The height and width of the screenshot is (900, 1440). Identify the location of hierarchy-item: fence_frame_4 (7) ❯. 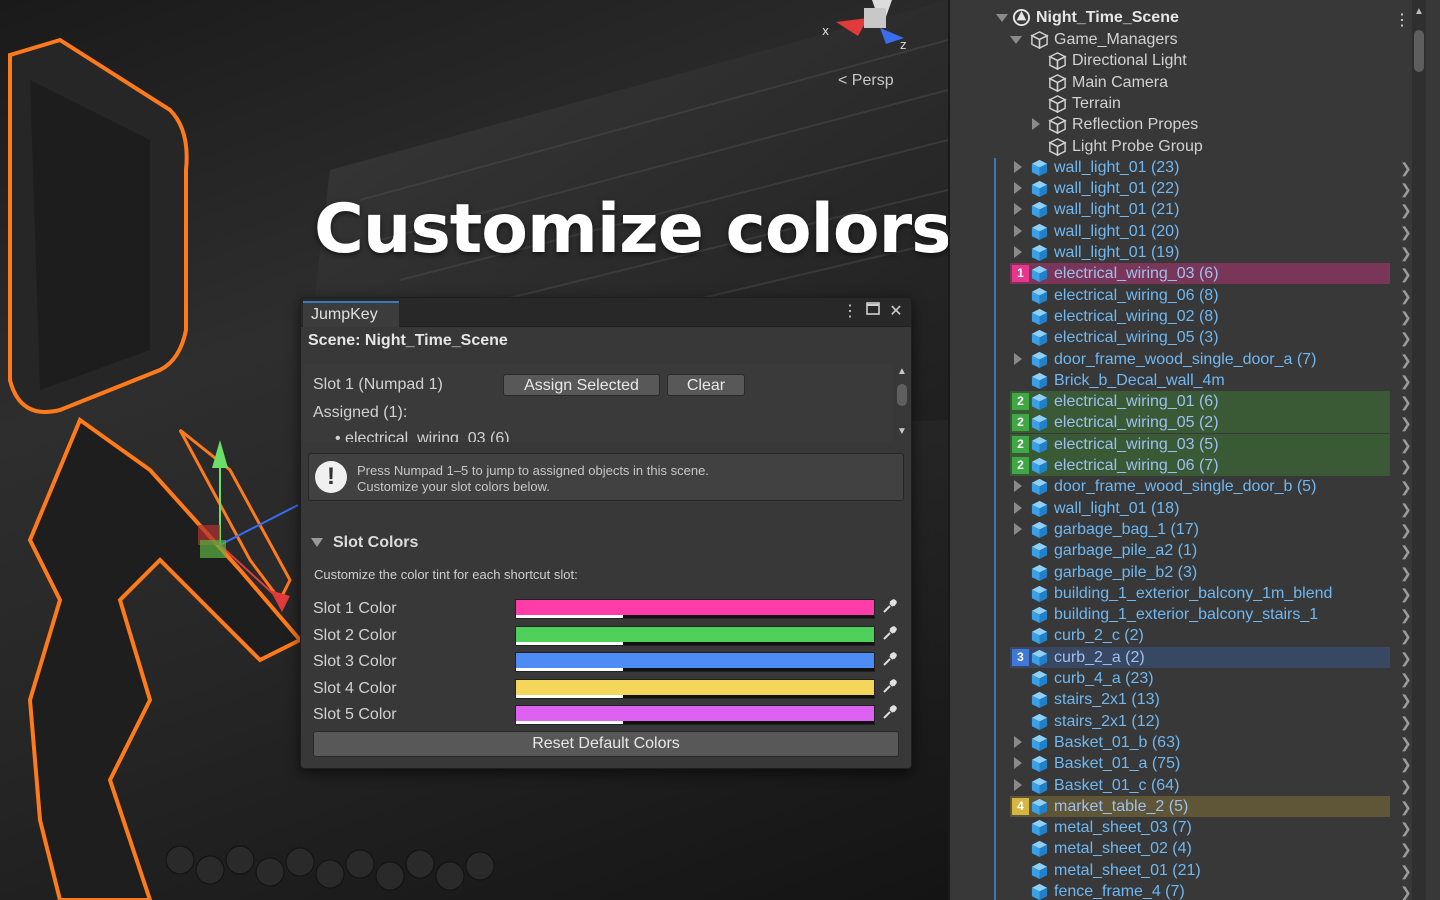
(1195, 890).